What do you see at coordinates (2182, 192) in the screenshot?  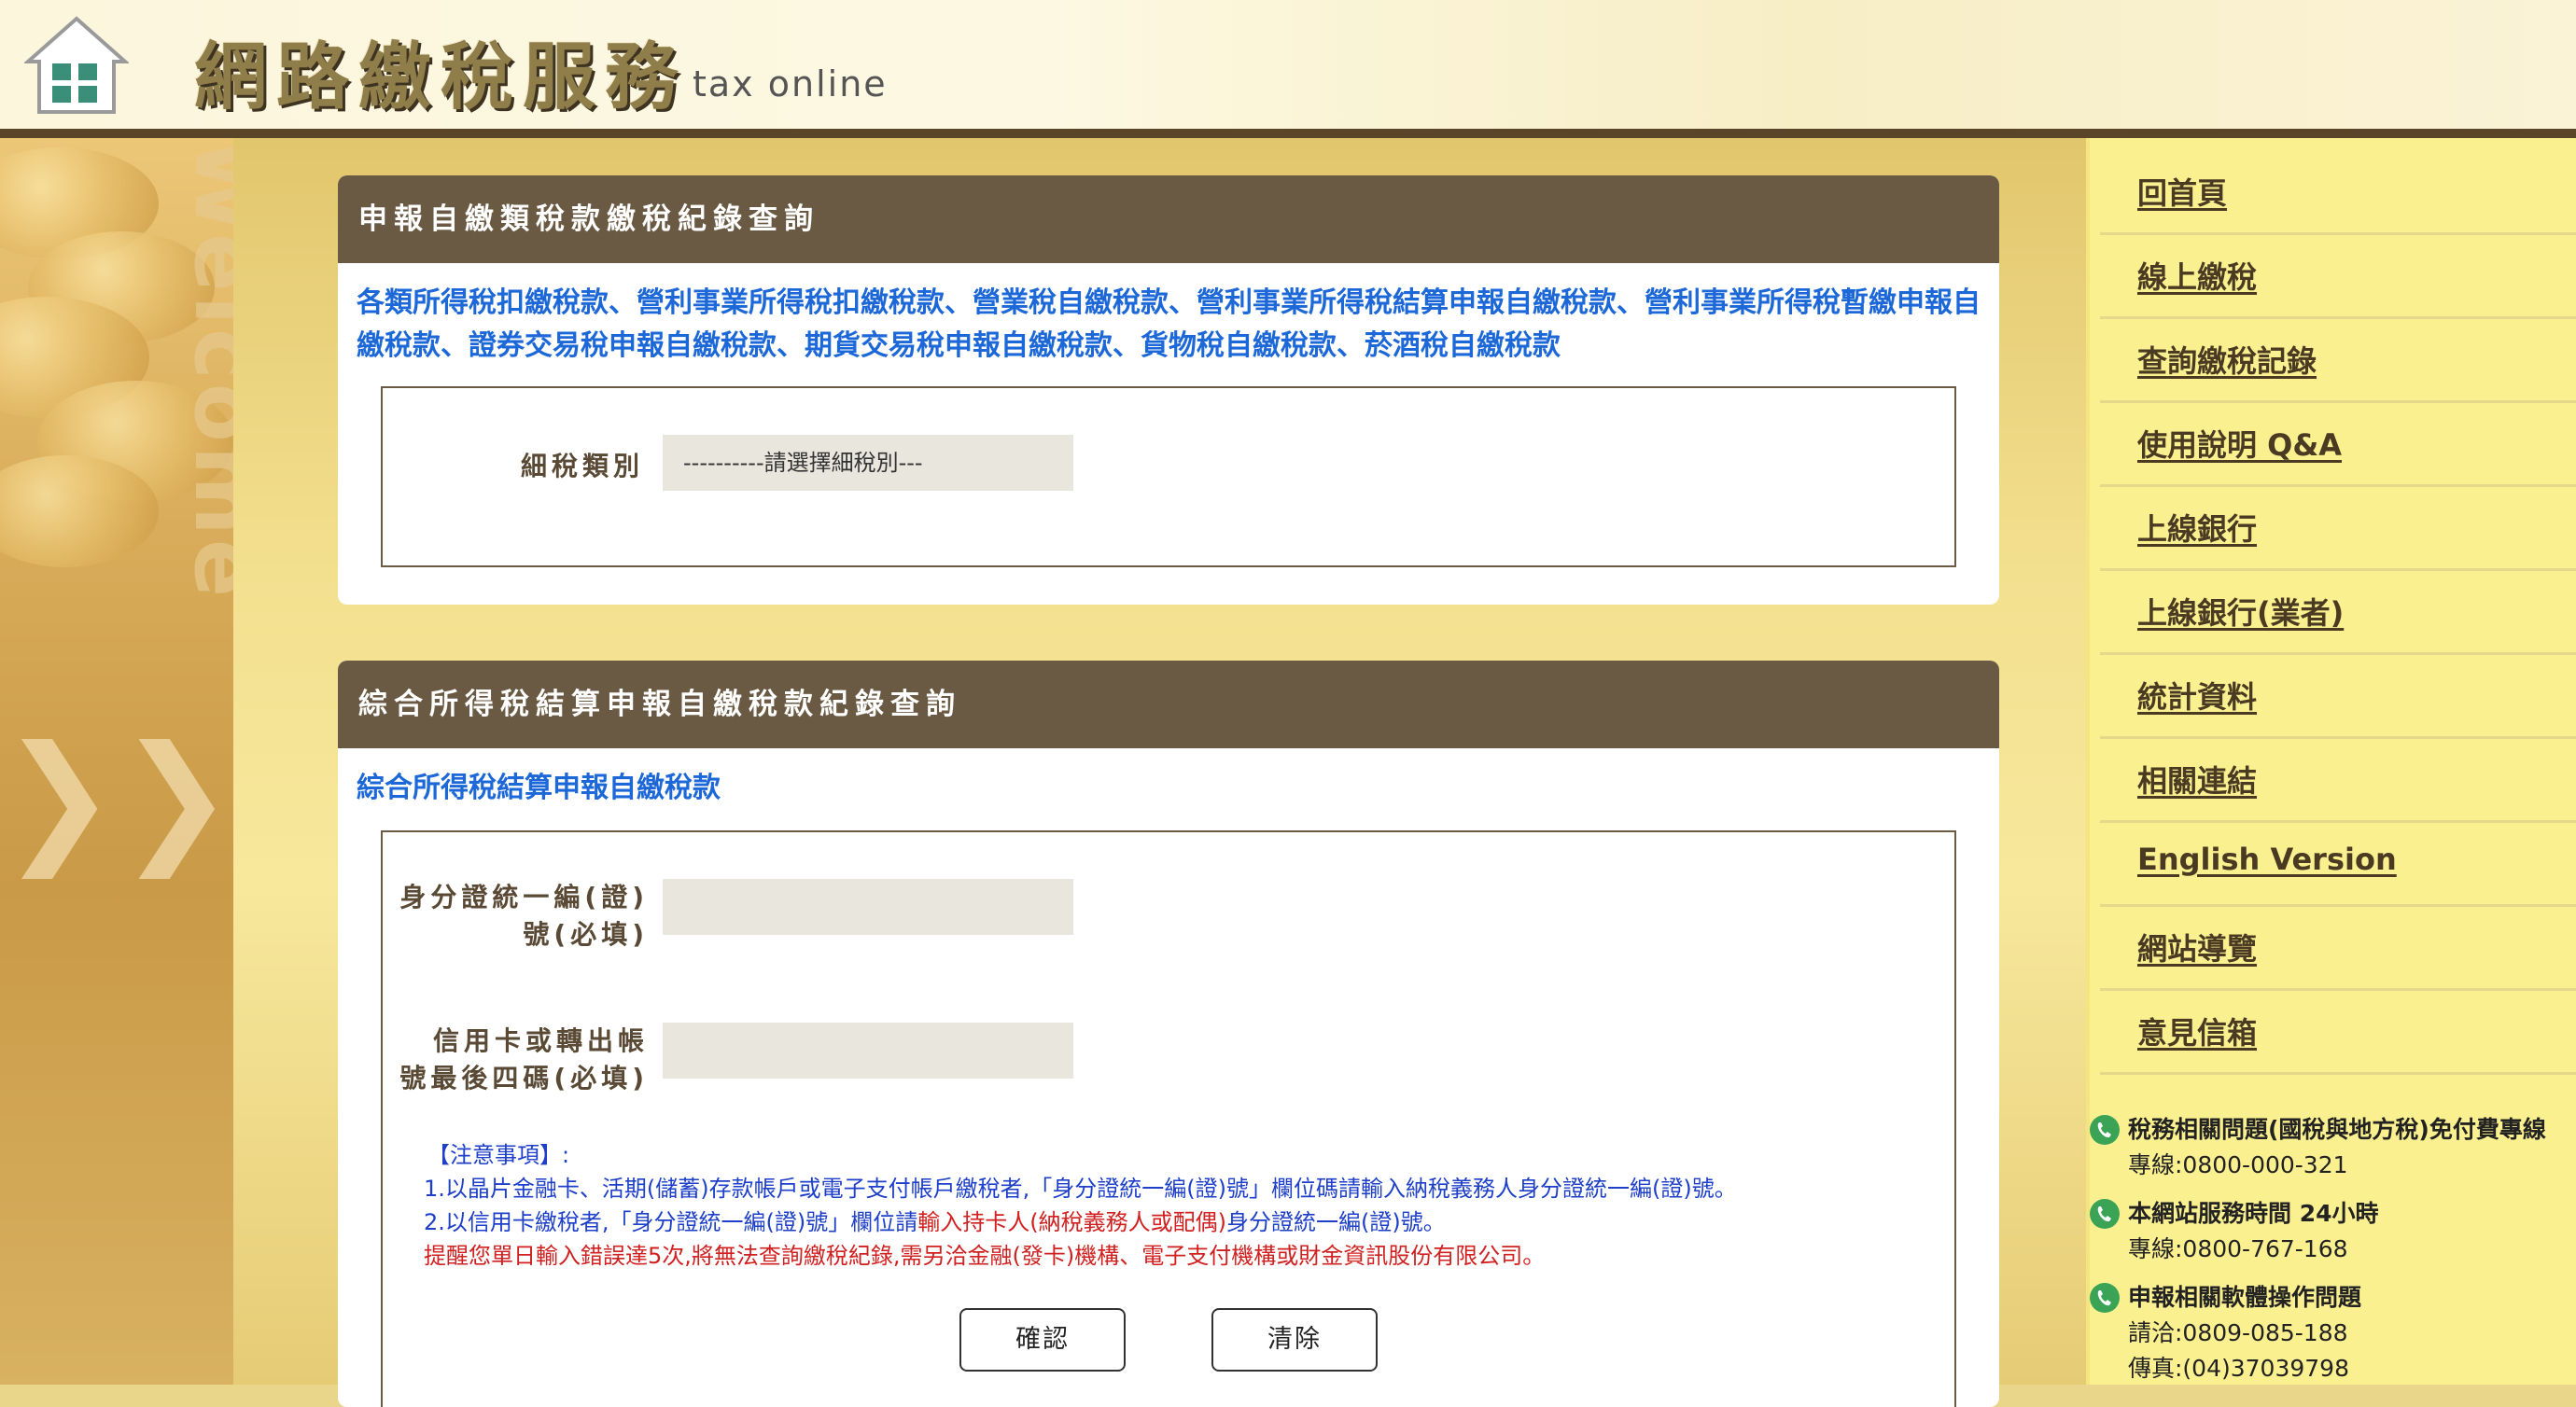 I see `nav-label: 回首頁` at bounding box center [2182, 192].